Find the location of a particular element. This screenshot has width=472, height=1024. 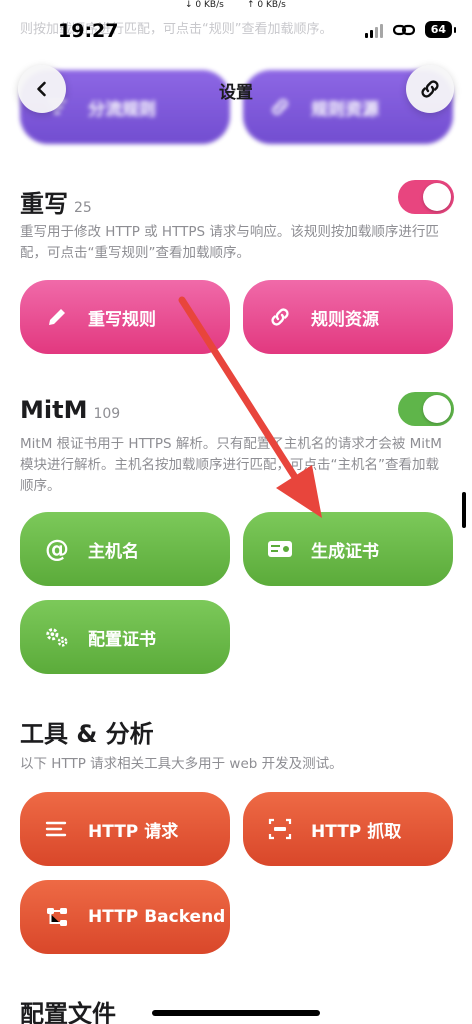

http-capture-button: HTTP 抓取 is located at coordinates (348, 829).